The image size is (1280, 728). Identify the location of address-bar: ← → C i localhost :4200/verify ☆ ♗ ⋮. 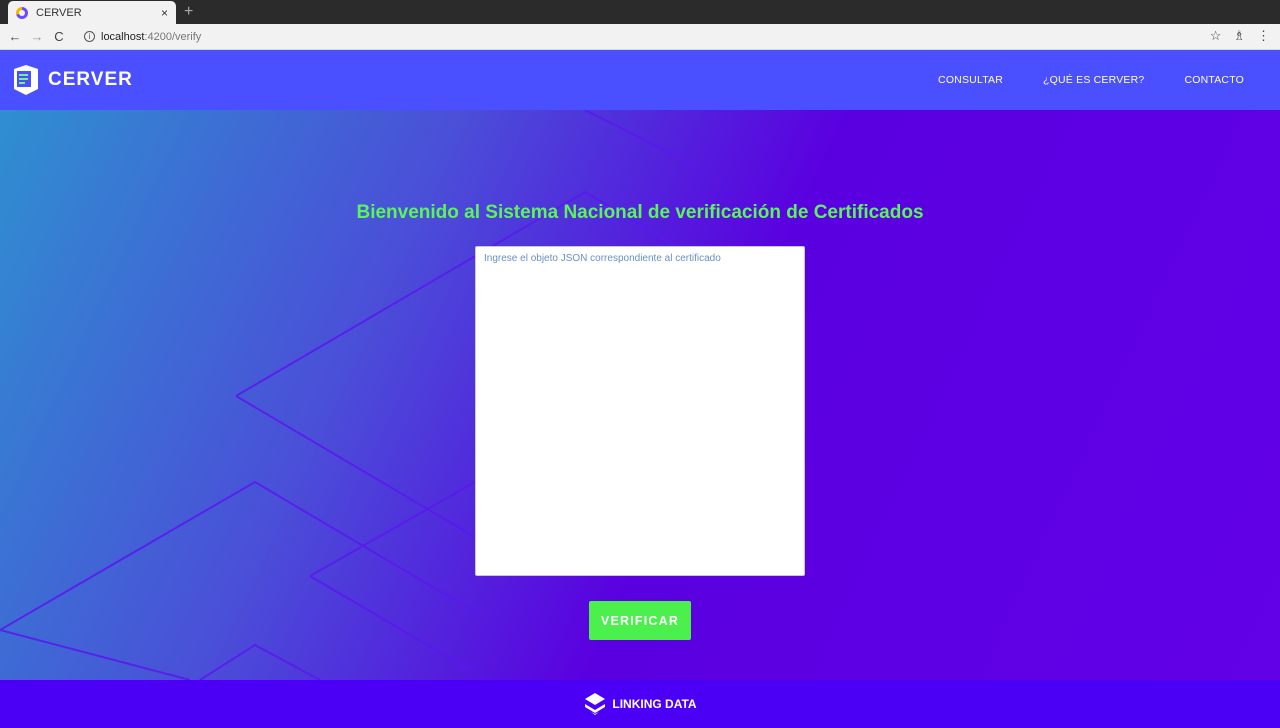
(640, 37).